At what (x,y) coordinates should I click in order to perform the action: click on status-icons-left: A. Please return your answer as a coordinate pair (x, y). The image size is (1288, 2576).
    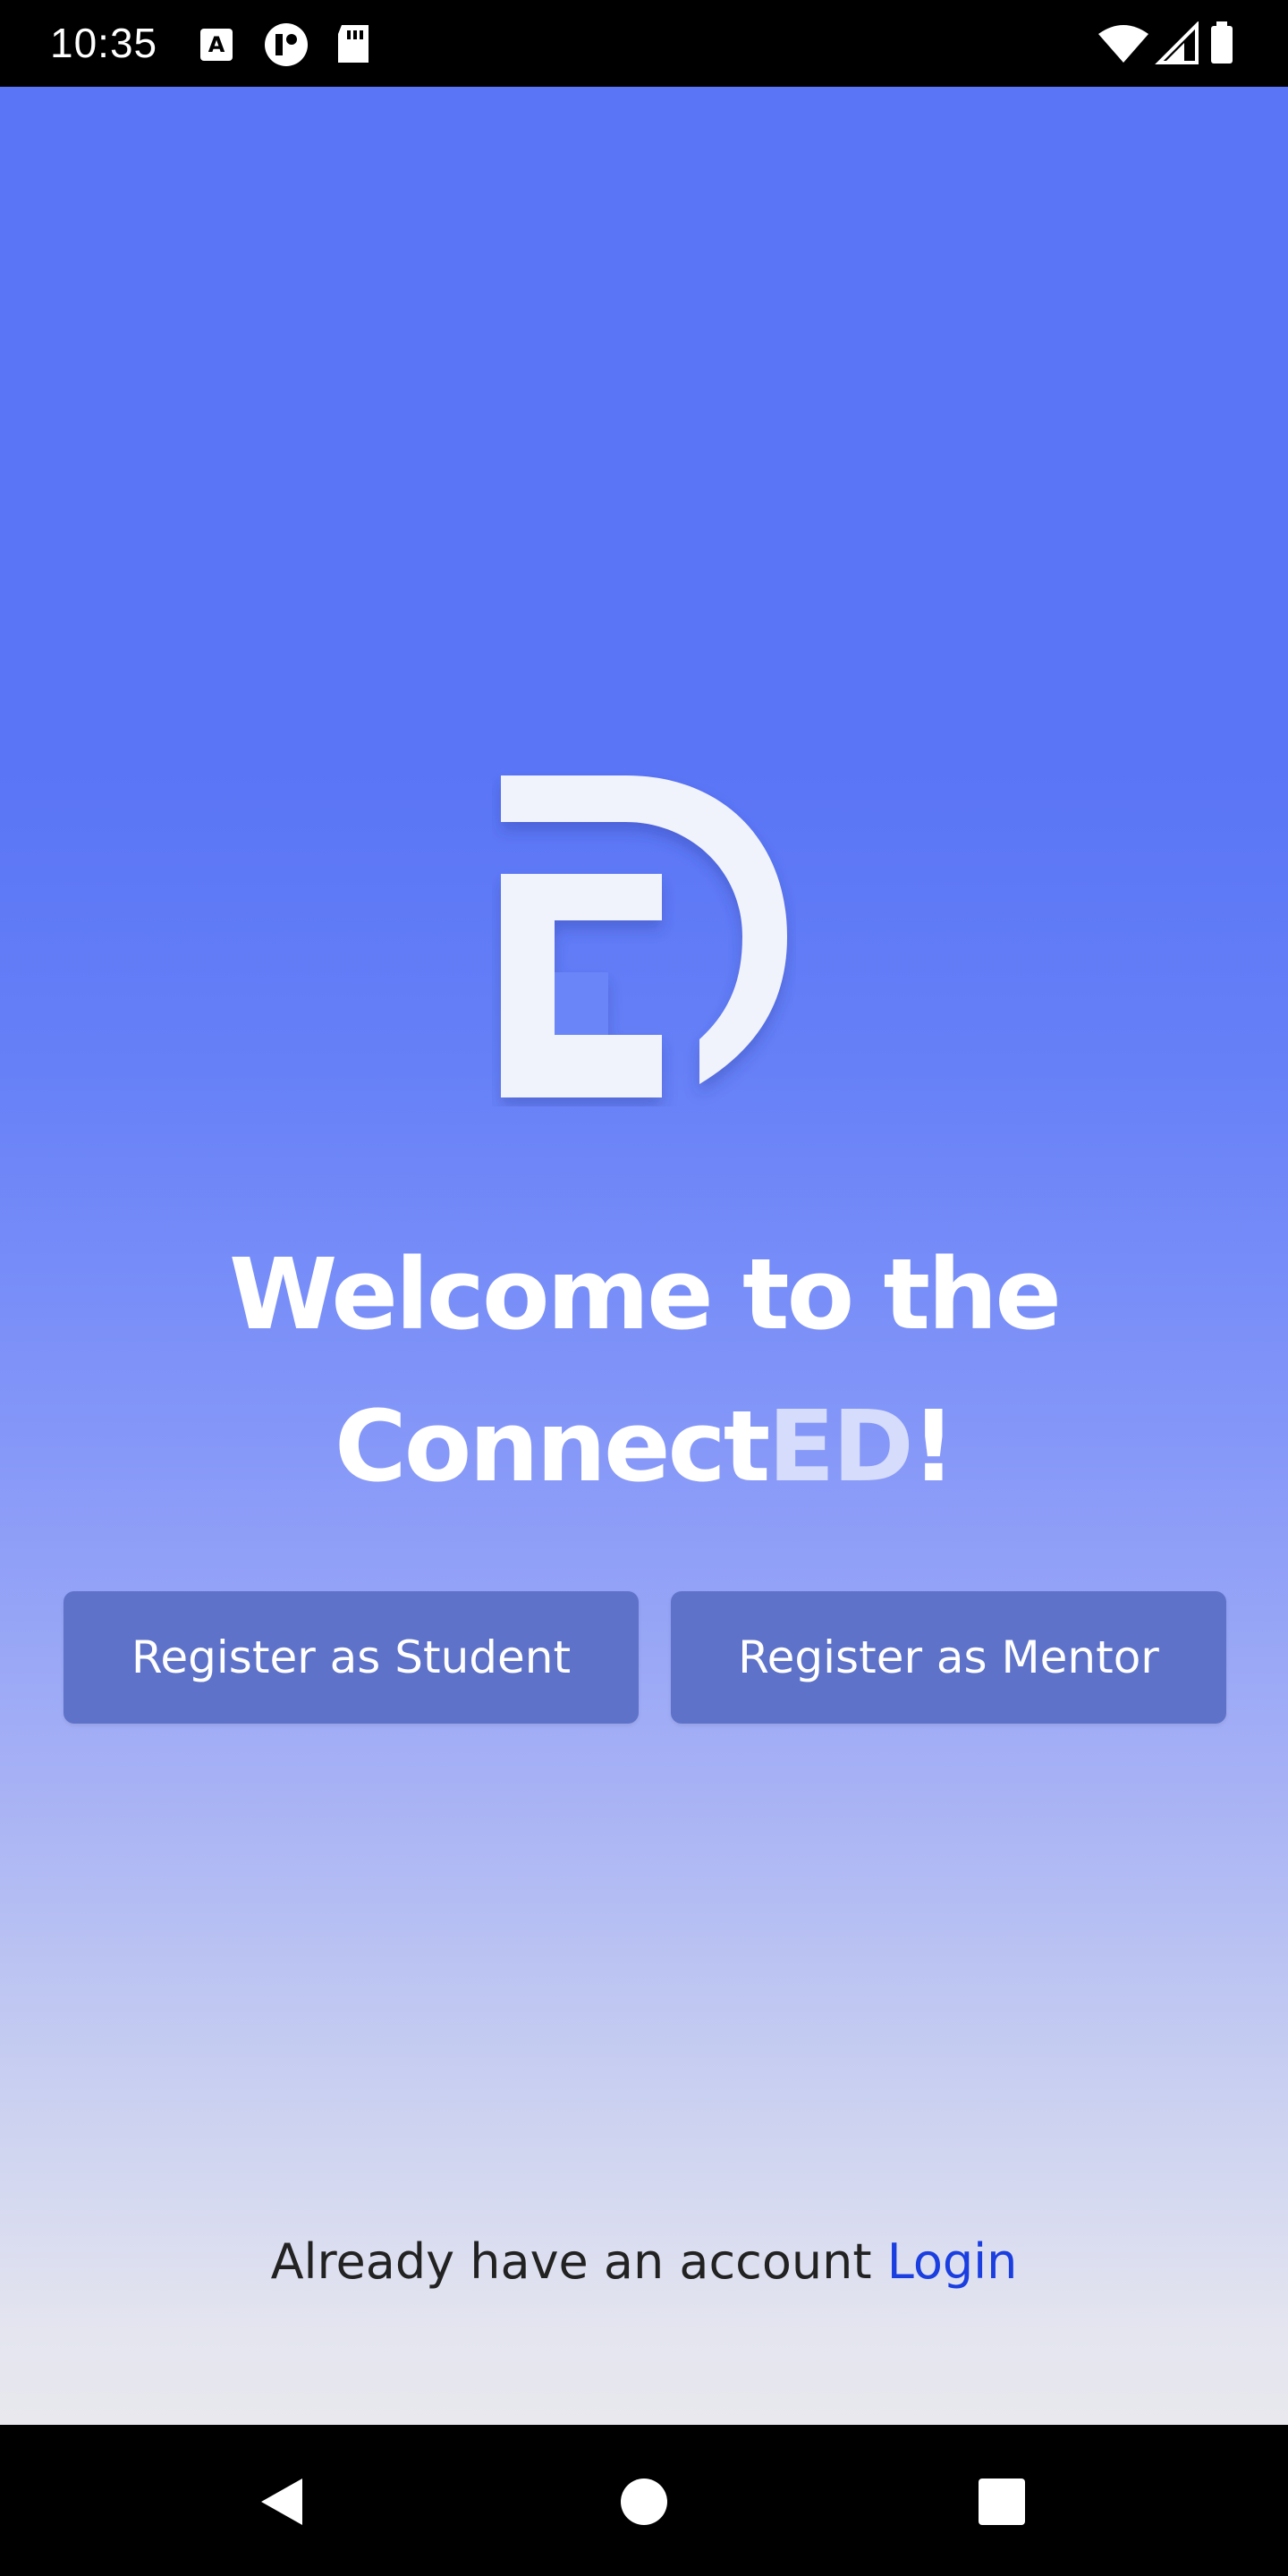
    Looking at the image, I should click on (284, 44).